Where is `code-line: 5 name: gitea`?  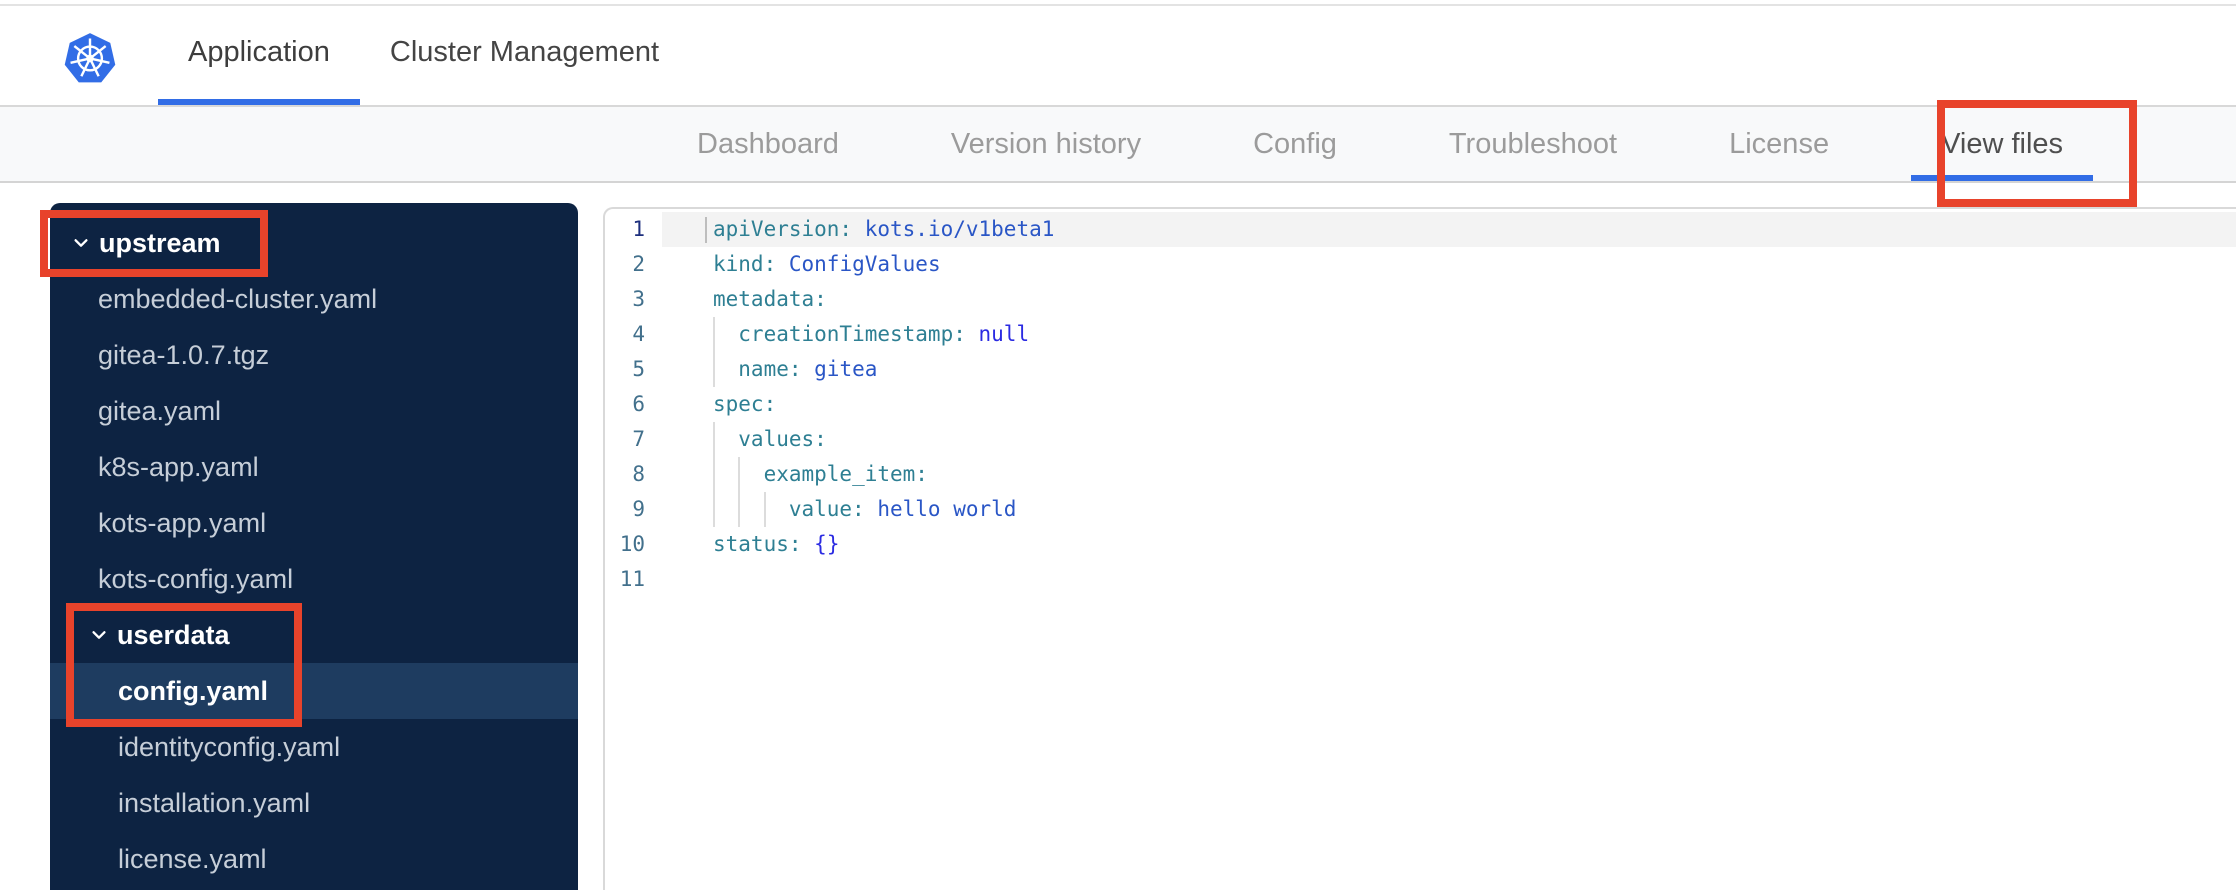 code-line: 5 name: gitea is located at coordinates (1420, 369).